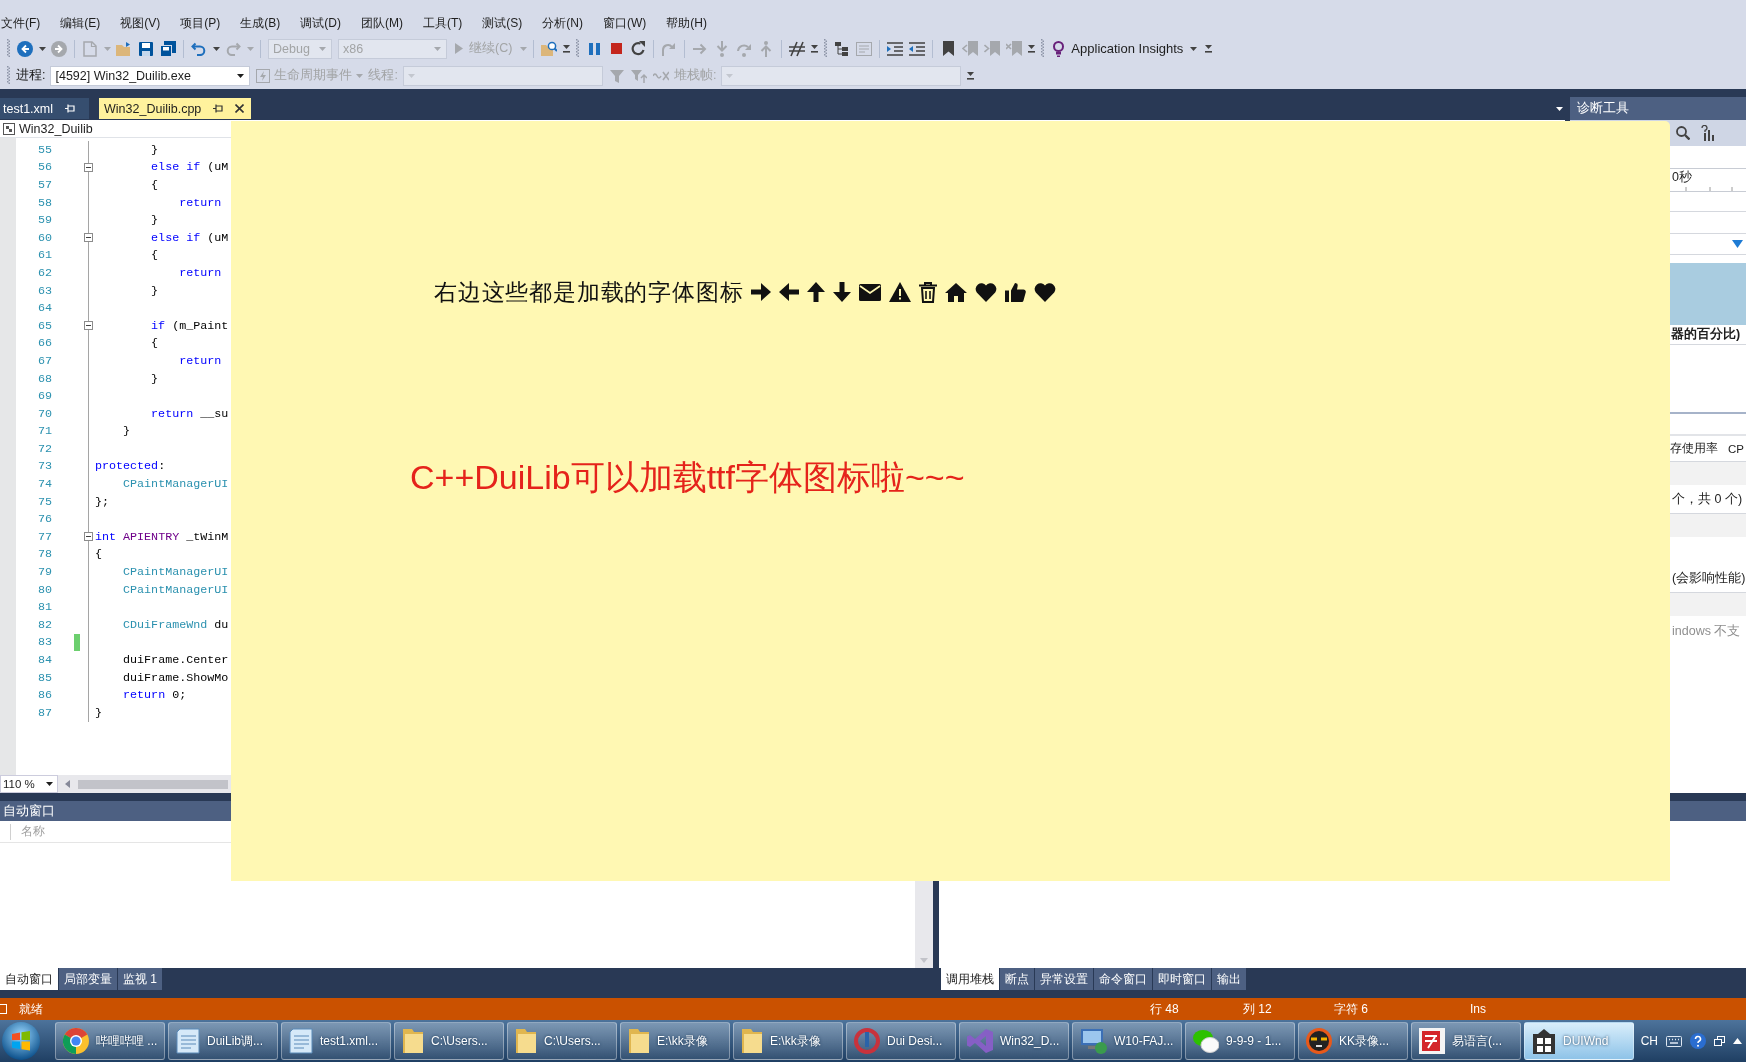 This screenshot has width=1746, height=1062. I want to click on document-tab: test1.xml, so click(44, 108).